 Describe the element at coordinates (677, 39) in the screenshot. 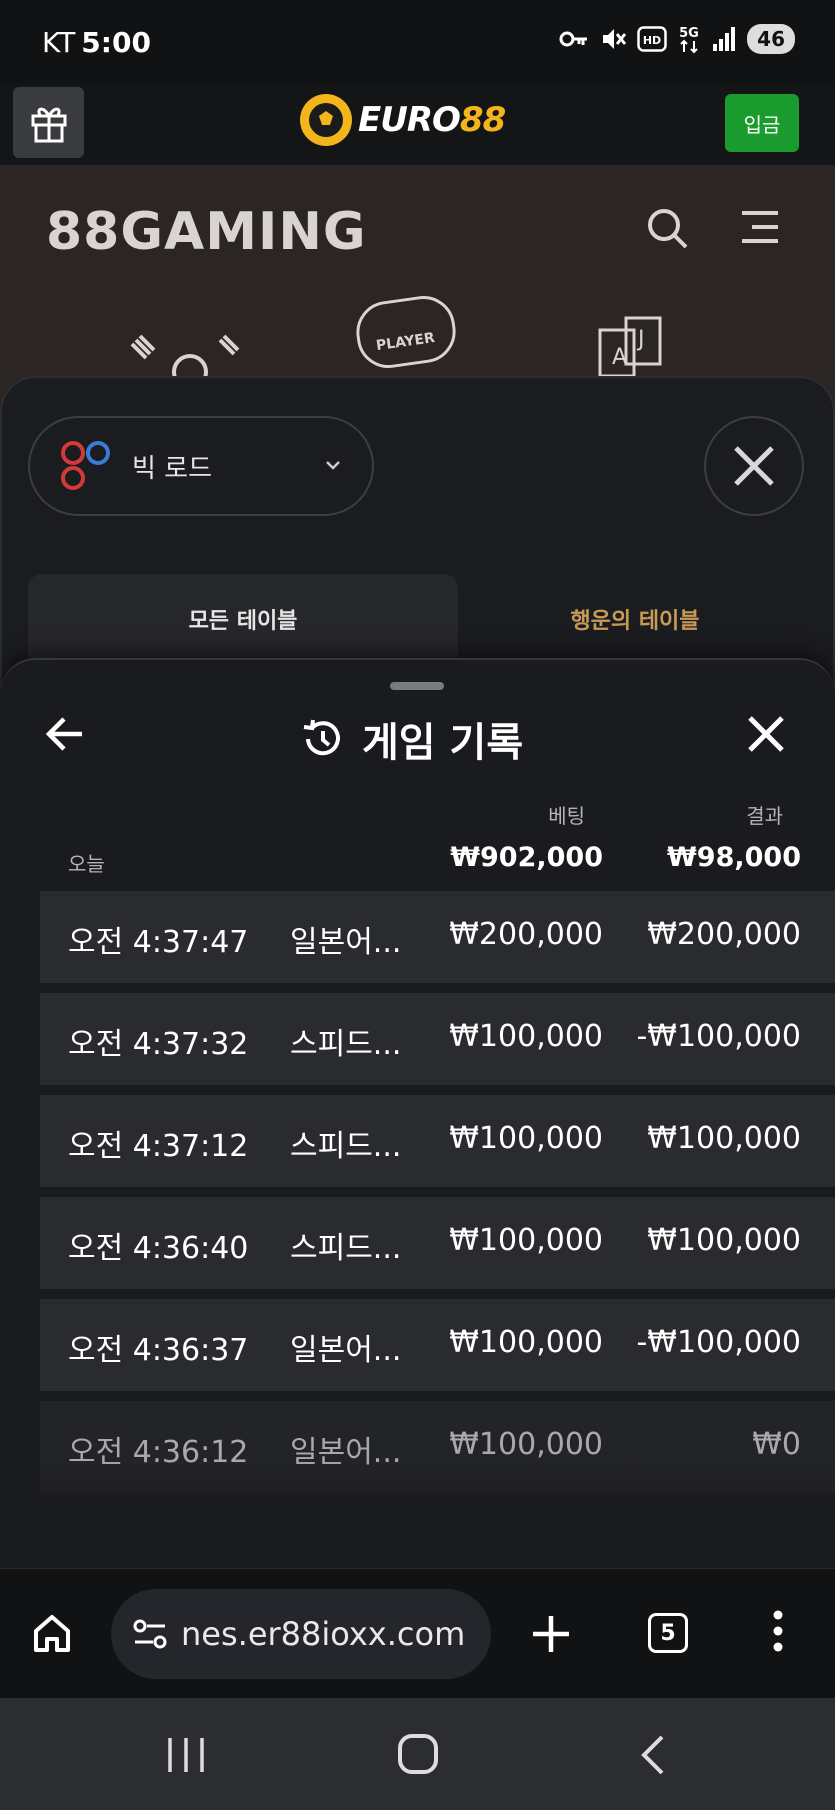

I see `status-icons: HD 5G 46` at that location.